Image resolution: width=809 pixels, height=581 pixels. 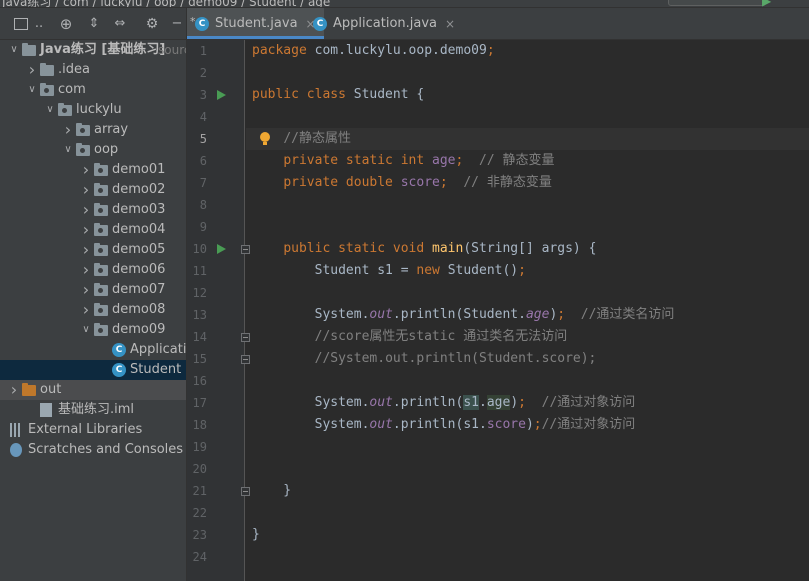 What do you see at coordinates (47, 69) in the screenshot?
I see `folder-icon` at bounding box center [47, 69].